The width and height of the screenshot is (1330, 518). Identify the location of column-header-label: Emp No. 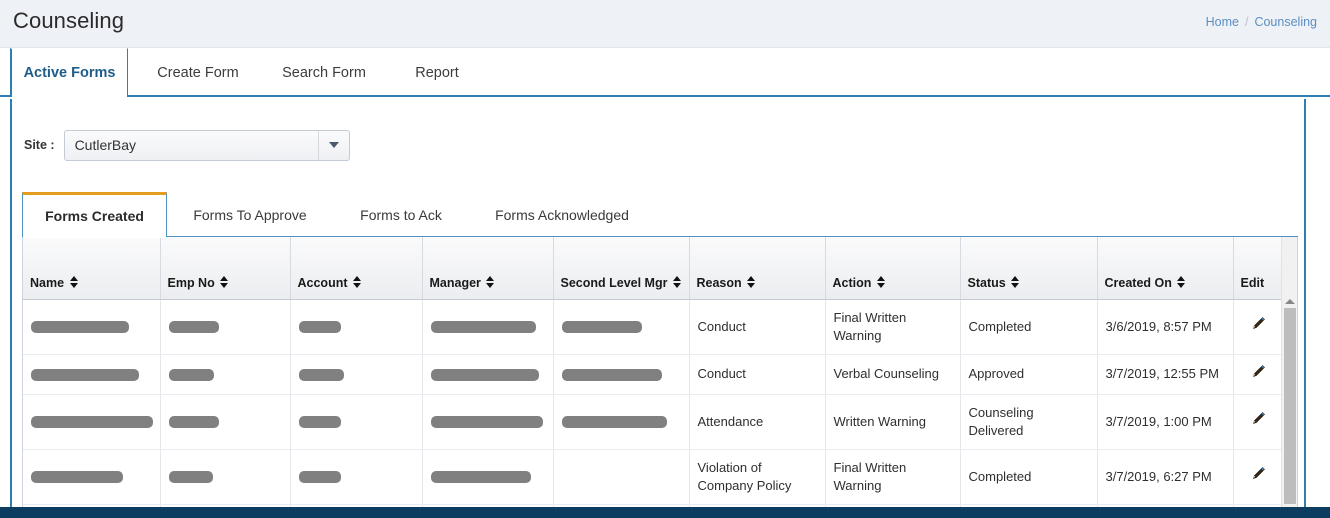
(191, 282).